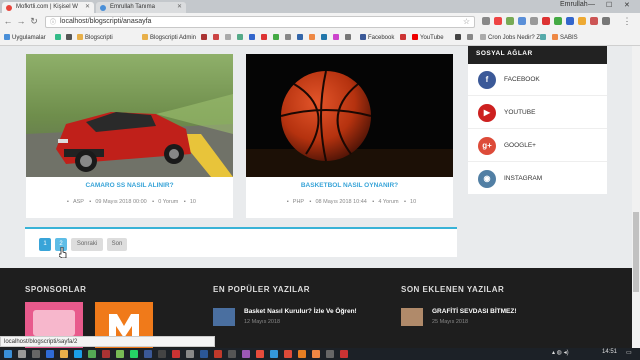  Describe the element at coordinates (21, 21) in the screenshot. I see `forward-icon: →` at that location.